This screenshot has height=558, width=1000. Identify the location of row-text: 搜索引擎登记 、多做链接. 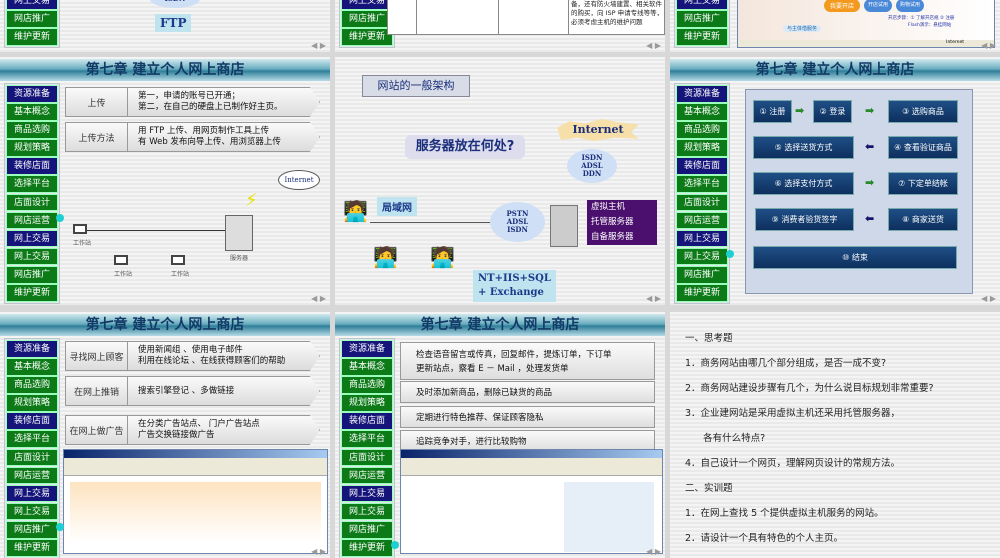
(186, 391).